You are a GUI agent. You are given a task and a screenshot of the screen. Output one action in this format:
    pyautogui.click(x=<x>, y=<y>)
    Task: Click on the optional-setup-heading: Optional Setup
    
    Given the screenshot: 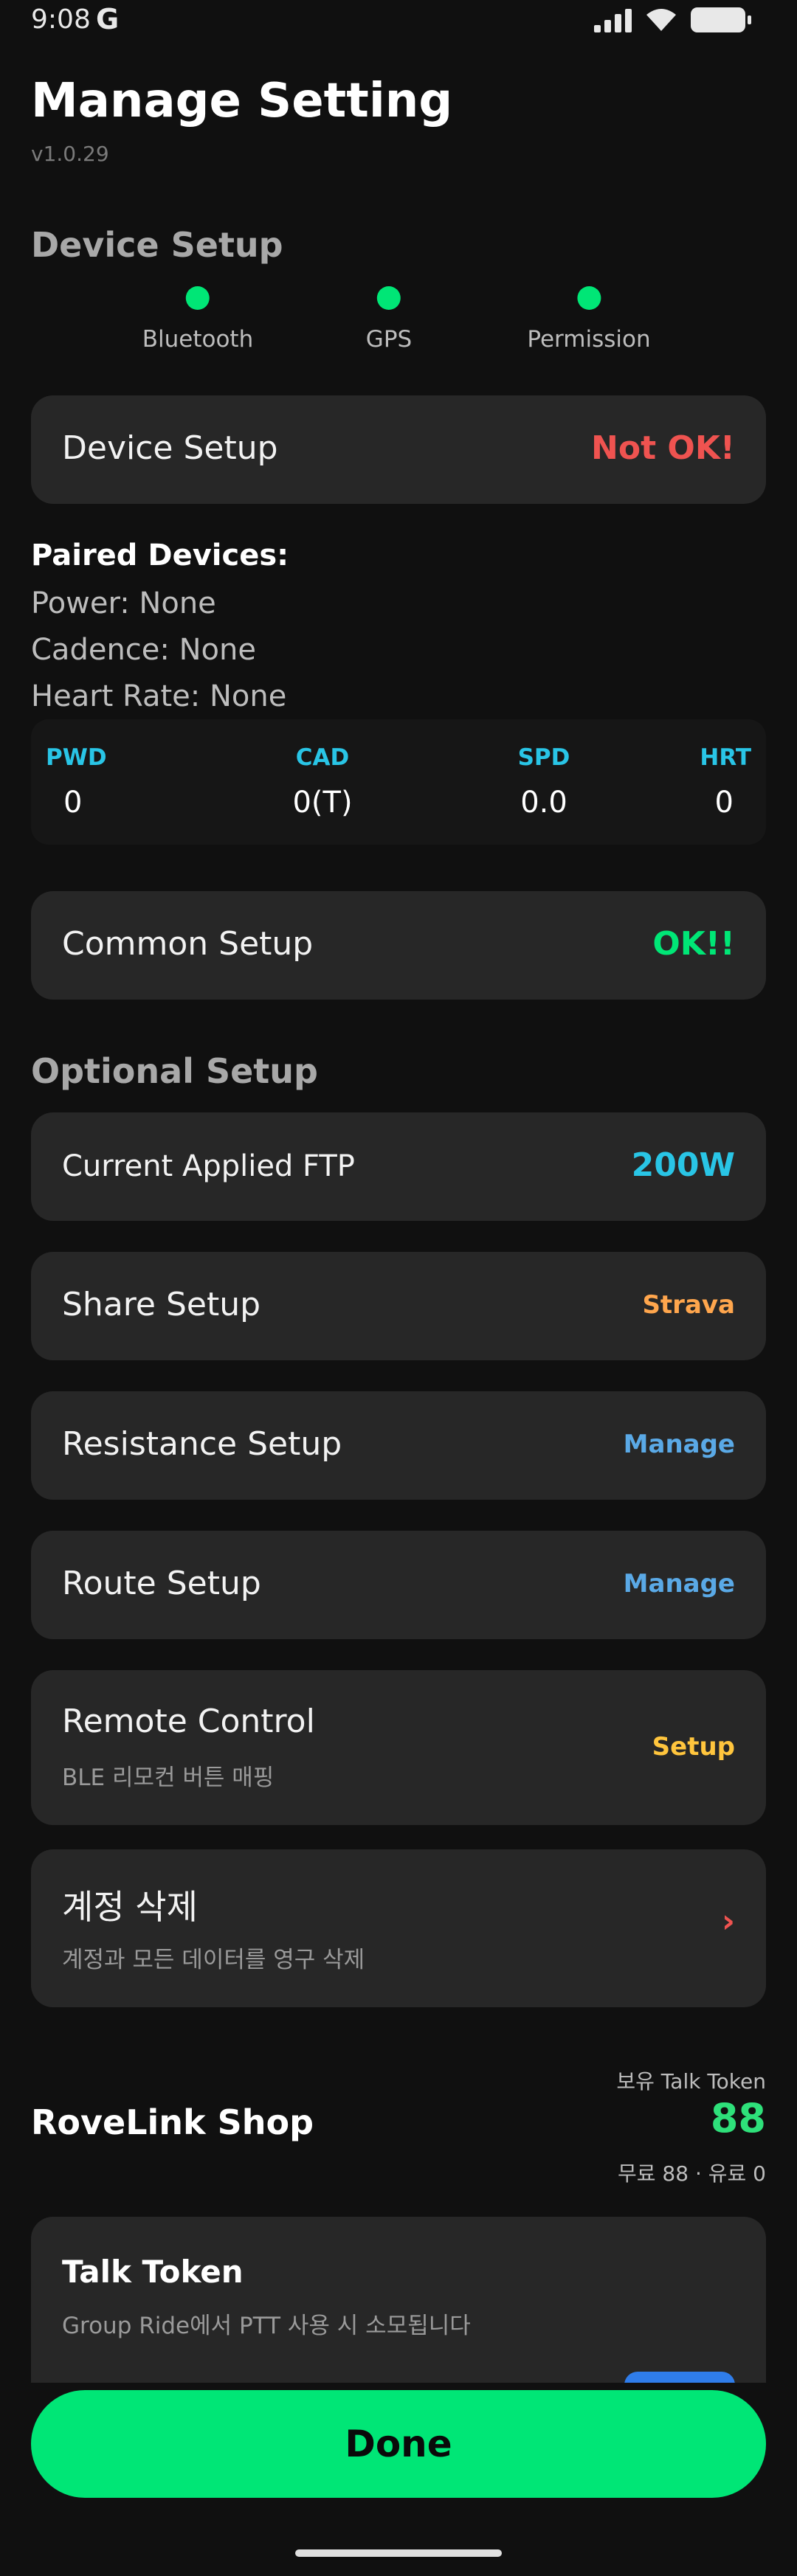 What is the action you would take?
    pyautogui.click(x=174, y=1071)
    